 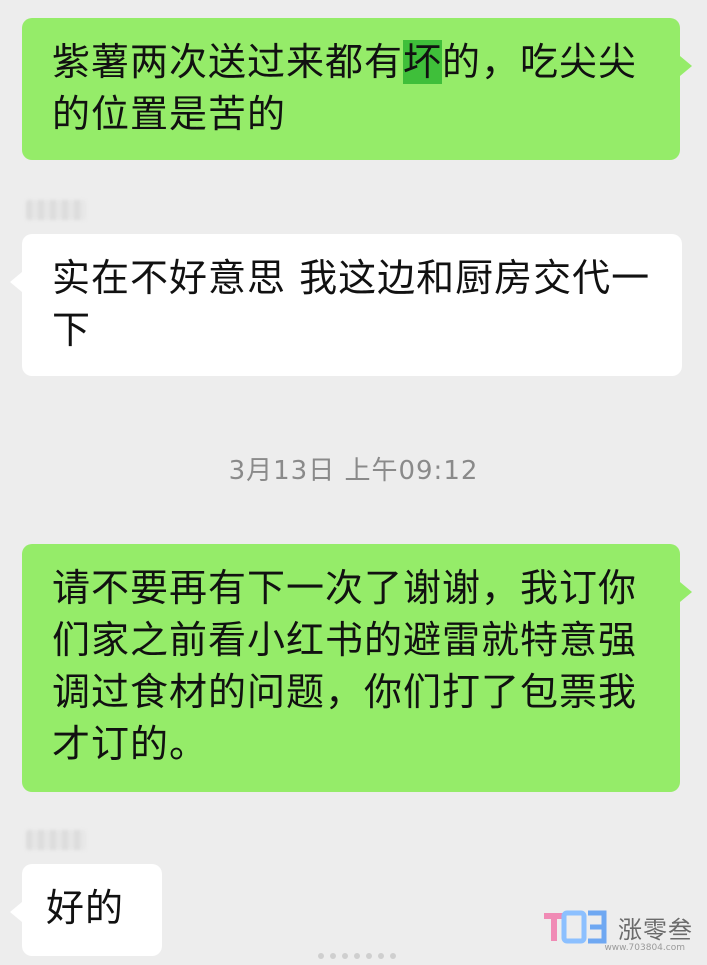 What do you see at coordinates (351, 89) in the screenshot?
I see `message-bubble-outgoing: 紫薯两次送过来都有坏的，吃尖尖的位置是苦的` at bounding box center [351, 89].